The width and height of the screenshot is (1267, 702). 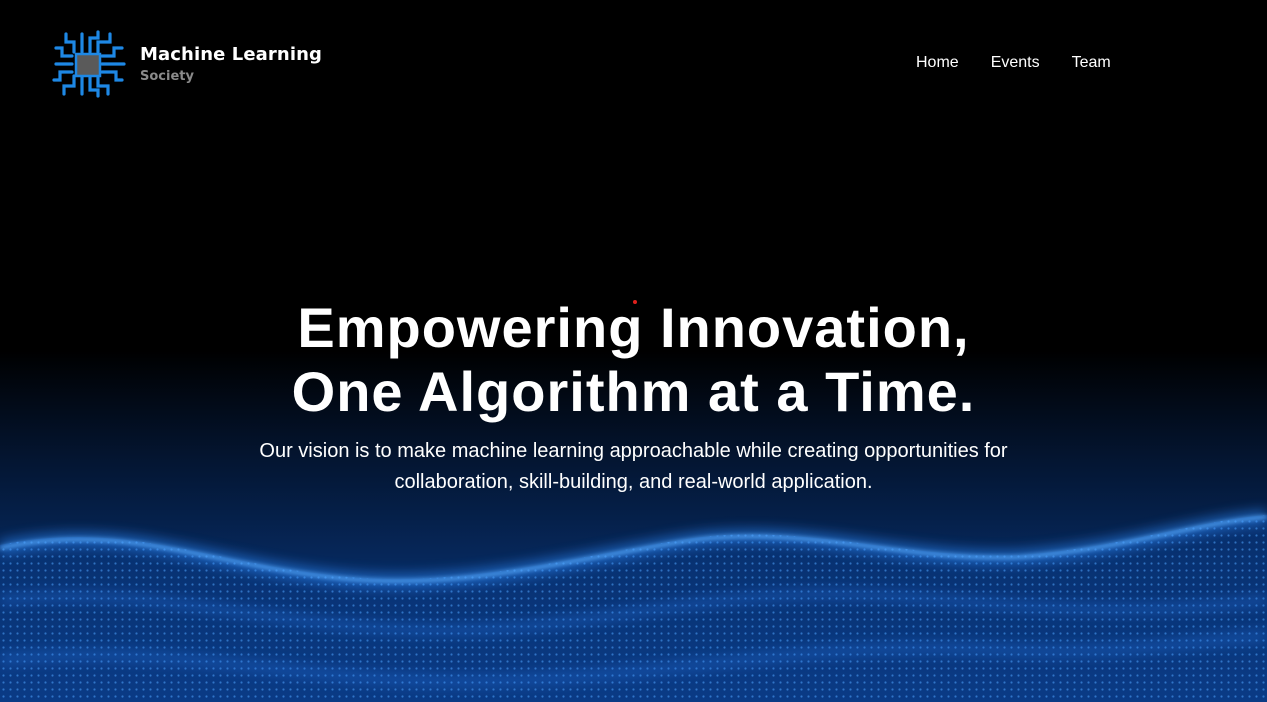 I want to click on nav-events: Events, so click(x=1015, y=63).